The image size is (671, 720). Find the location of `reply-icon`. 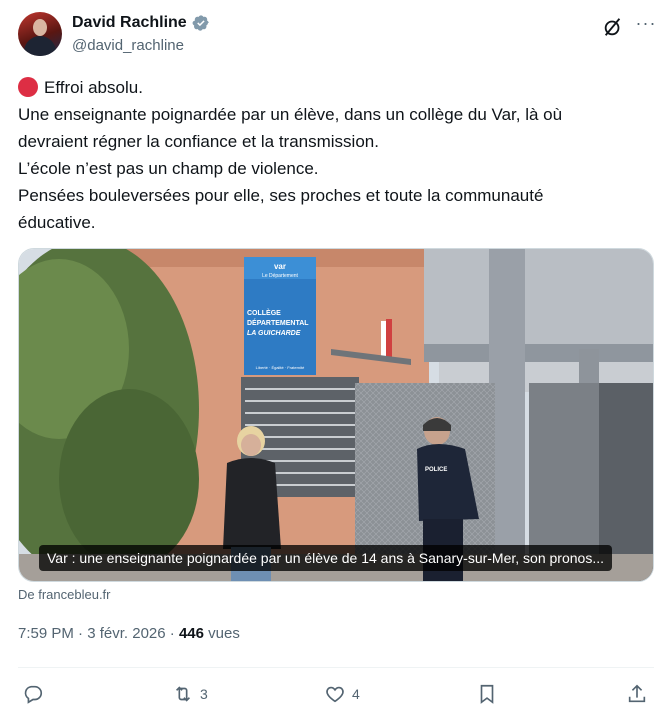

reply-icon is located at coordinates (33, 694).